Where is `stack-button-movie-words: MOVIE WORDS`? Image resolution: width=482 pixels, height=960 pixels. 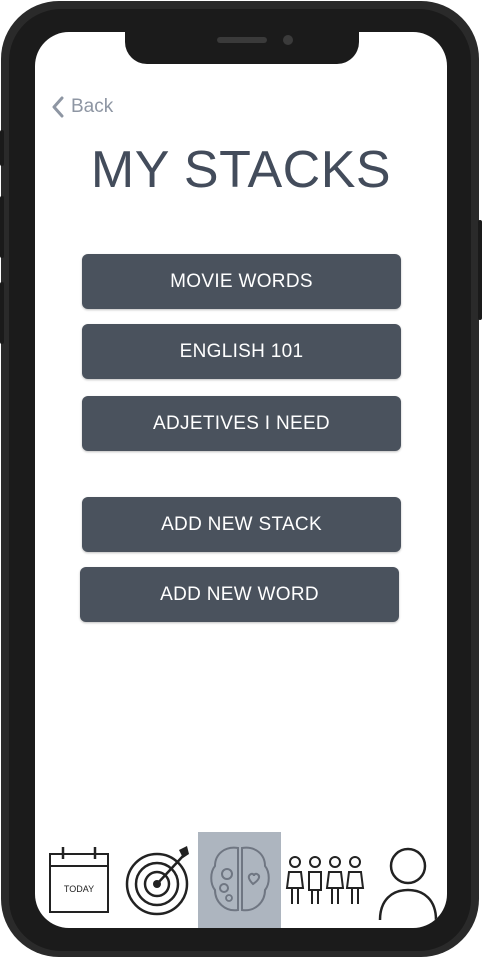
stack-button-movie-words: MOVIE WORDS is located at coordinates (241, 281).